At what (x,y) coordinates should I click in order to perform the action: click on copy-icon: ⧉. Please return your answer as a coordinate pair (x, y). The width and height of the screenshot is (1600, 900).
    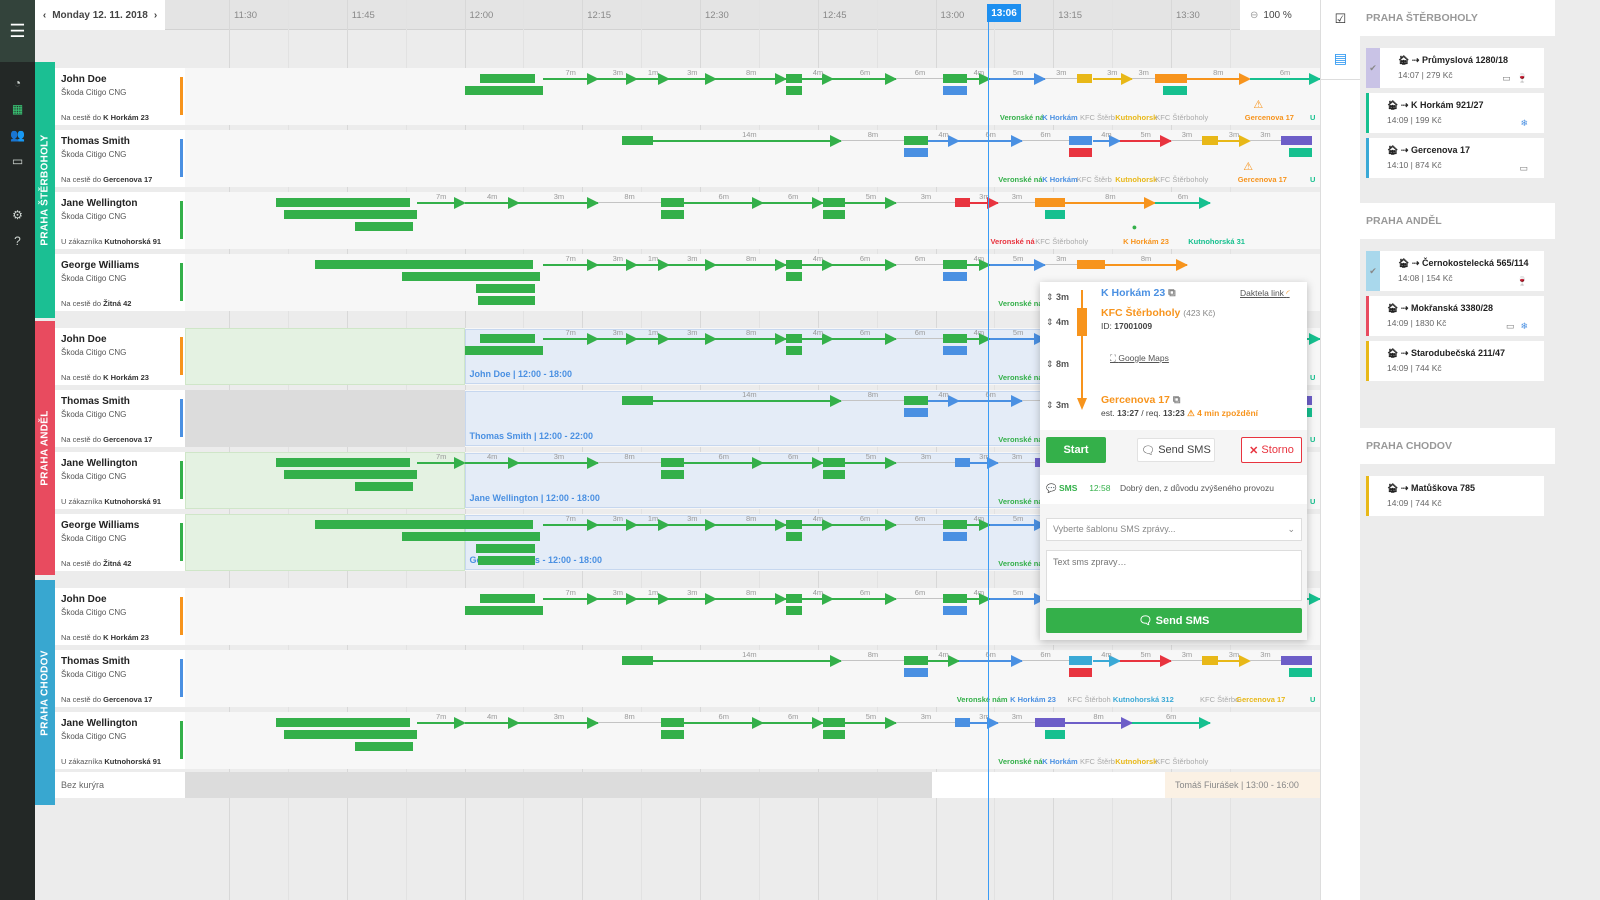
    Looking at the image, I should click on (1177, 400).